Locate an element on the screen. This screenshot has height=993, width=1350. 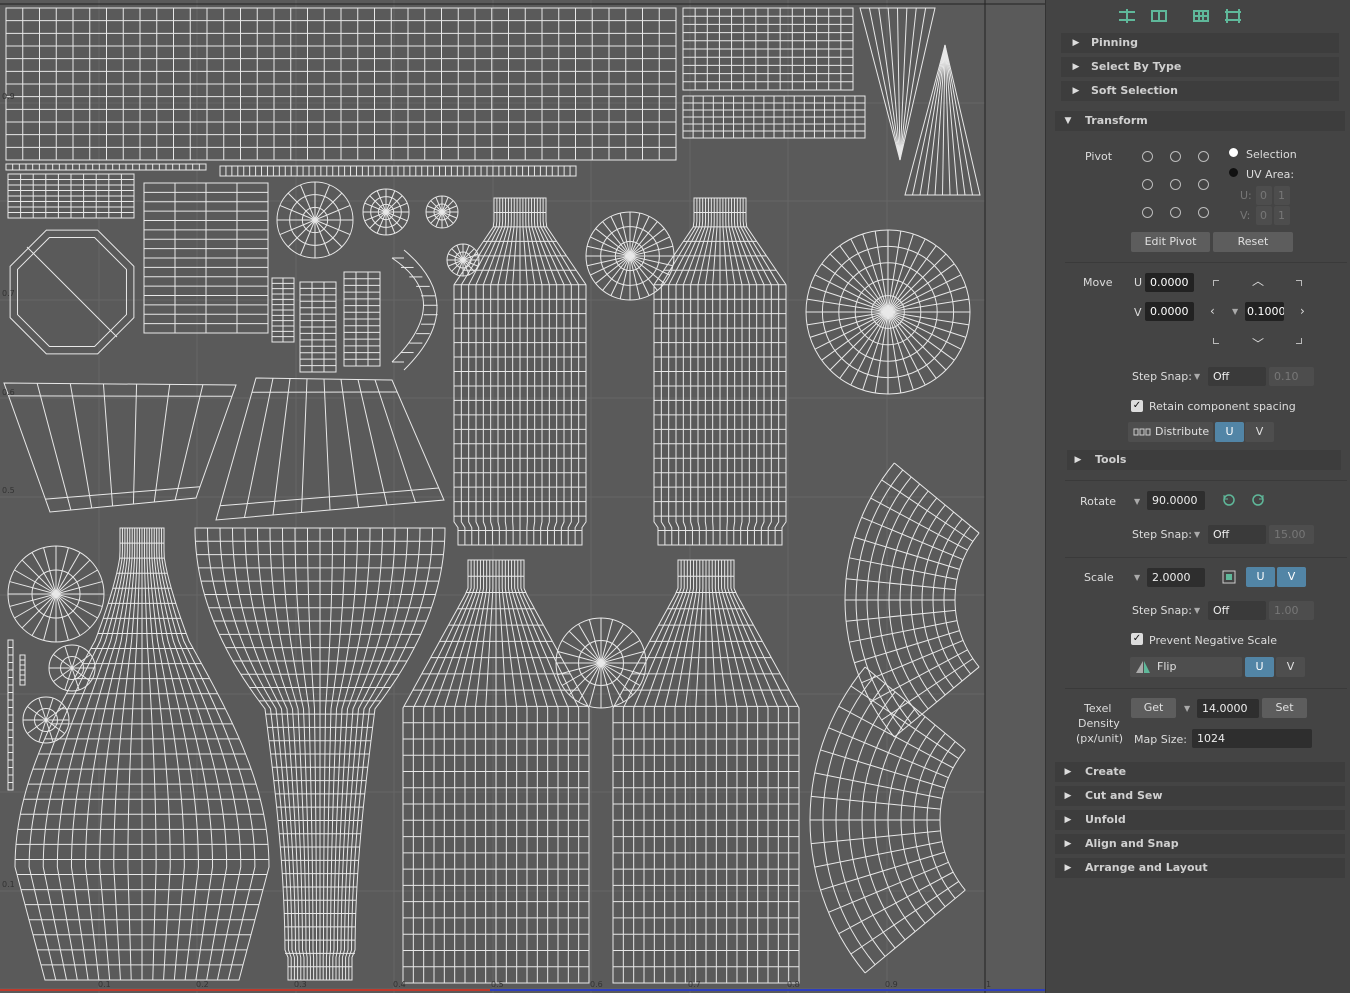
section-unfold: ▶ Unfold is located at coordinates (1200, 820).